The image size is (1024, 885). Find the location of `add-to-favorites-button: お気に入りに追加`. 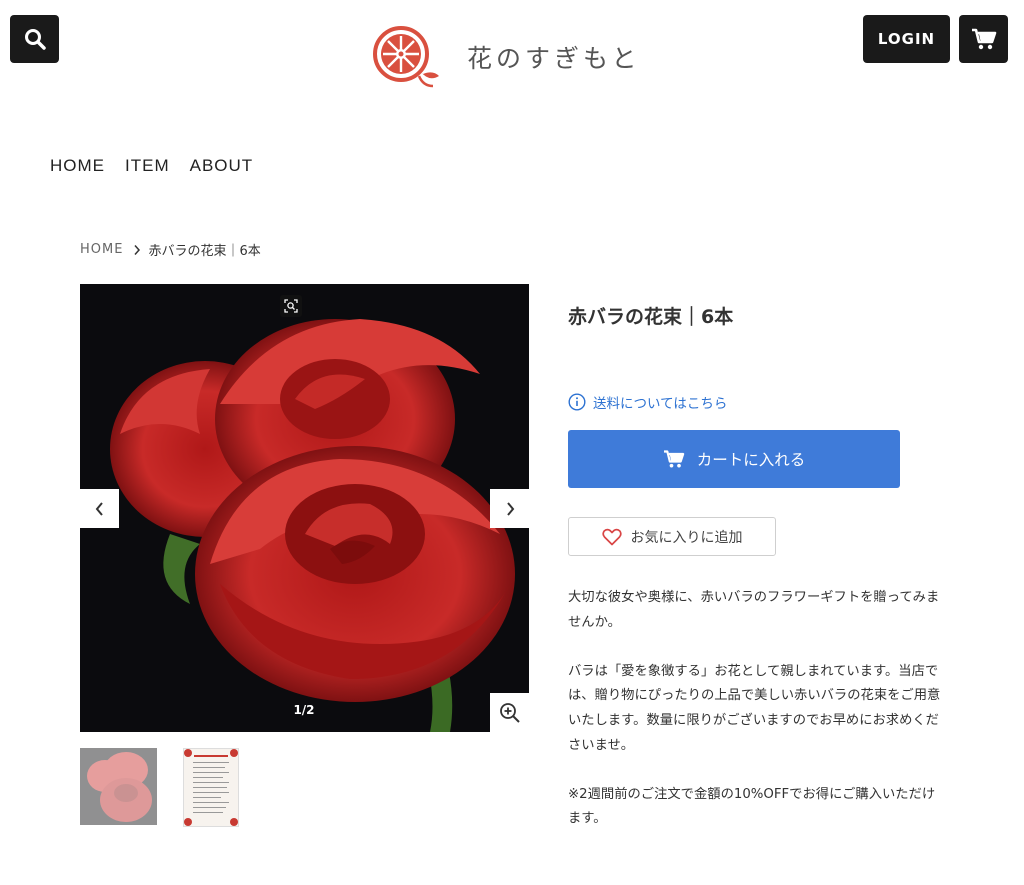

add-to-favorites-button: お気に入りに追加 is located at coordinates (672, 536).